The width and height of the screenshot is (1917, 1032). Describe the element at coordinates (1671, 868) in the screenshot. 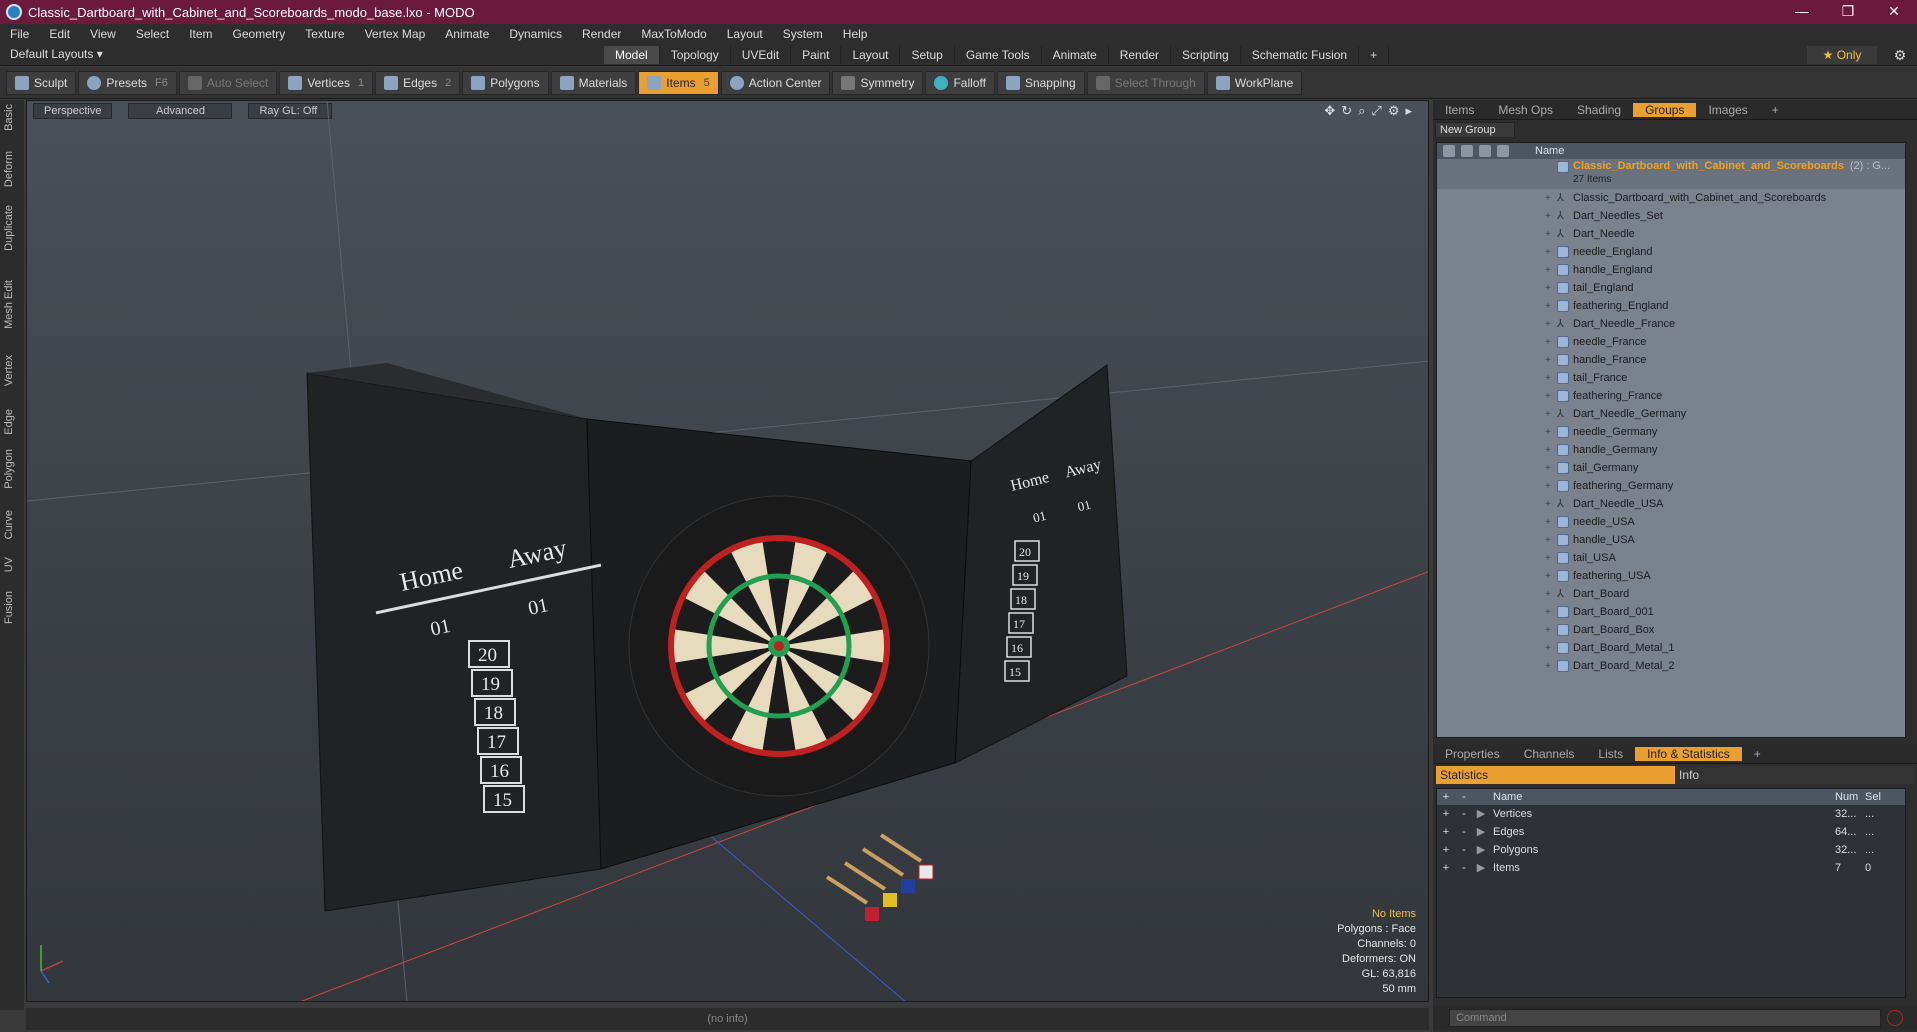

I see `table-row: + - ▶ Items 7 0` at that location.